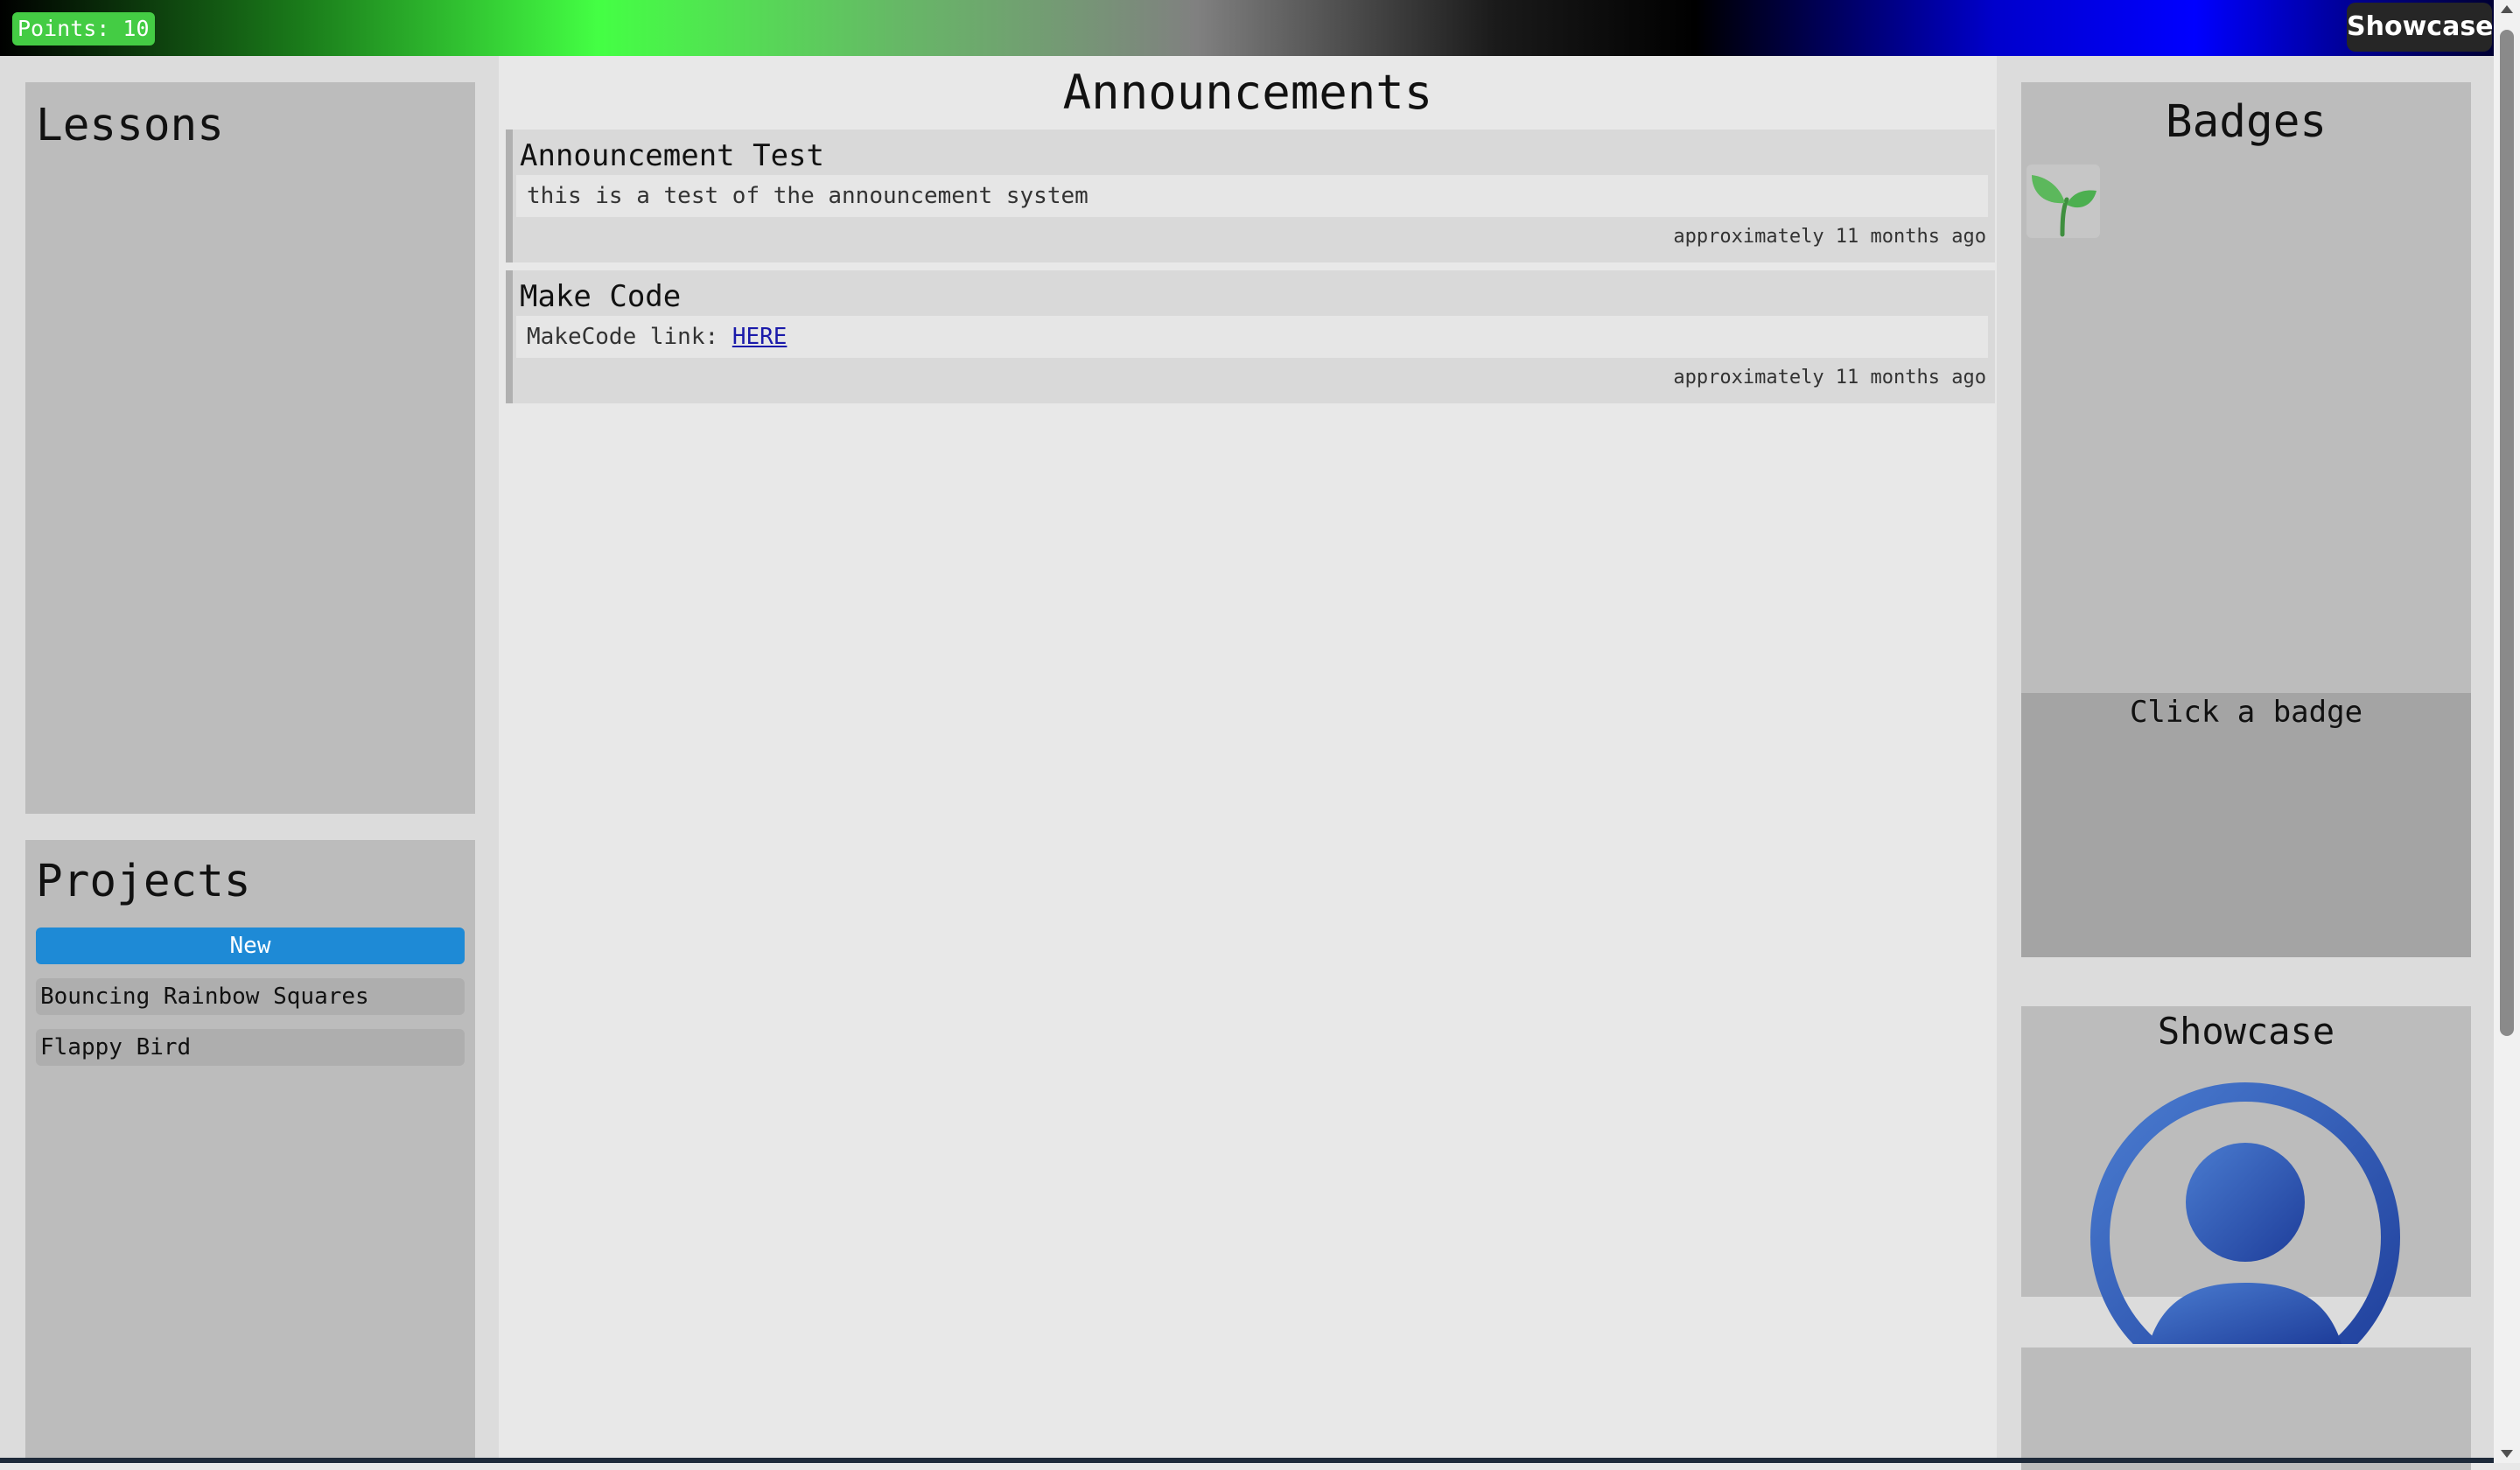 The image size is (2520, 1470). What do you see at coordinates (2245, 1212) in the screenshot?
I see `user-avatar-icon` at bounding box center [2245, 1212].